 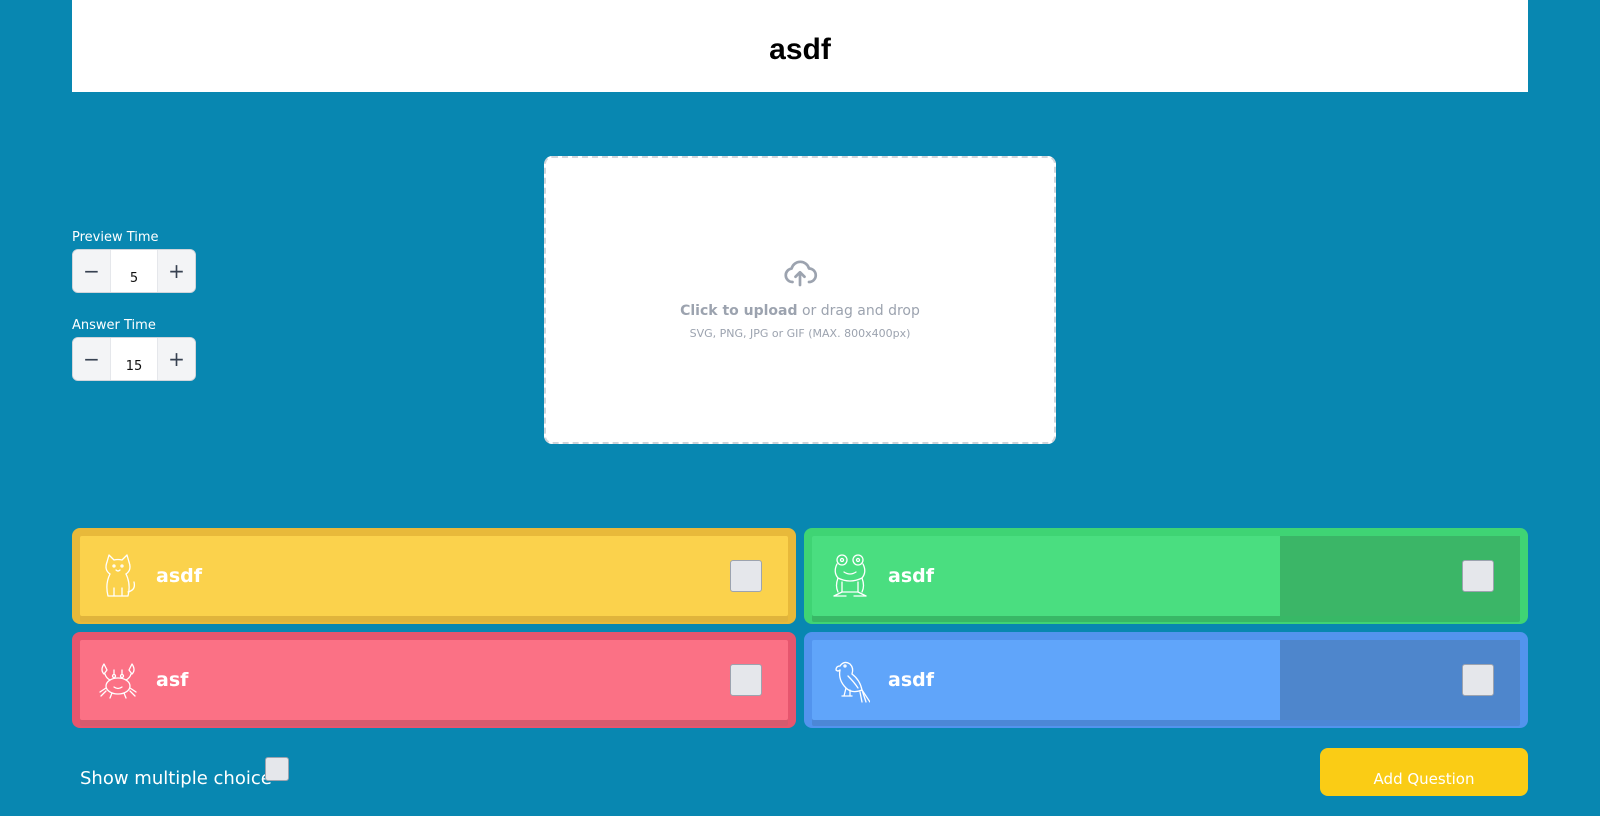 I want to click on add-question-button: Add Question, so click(x=1424, y=772).